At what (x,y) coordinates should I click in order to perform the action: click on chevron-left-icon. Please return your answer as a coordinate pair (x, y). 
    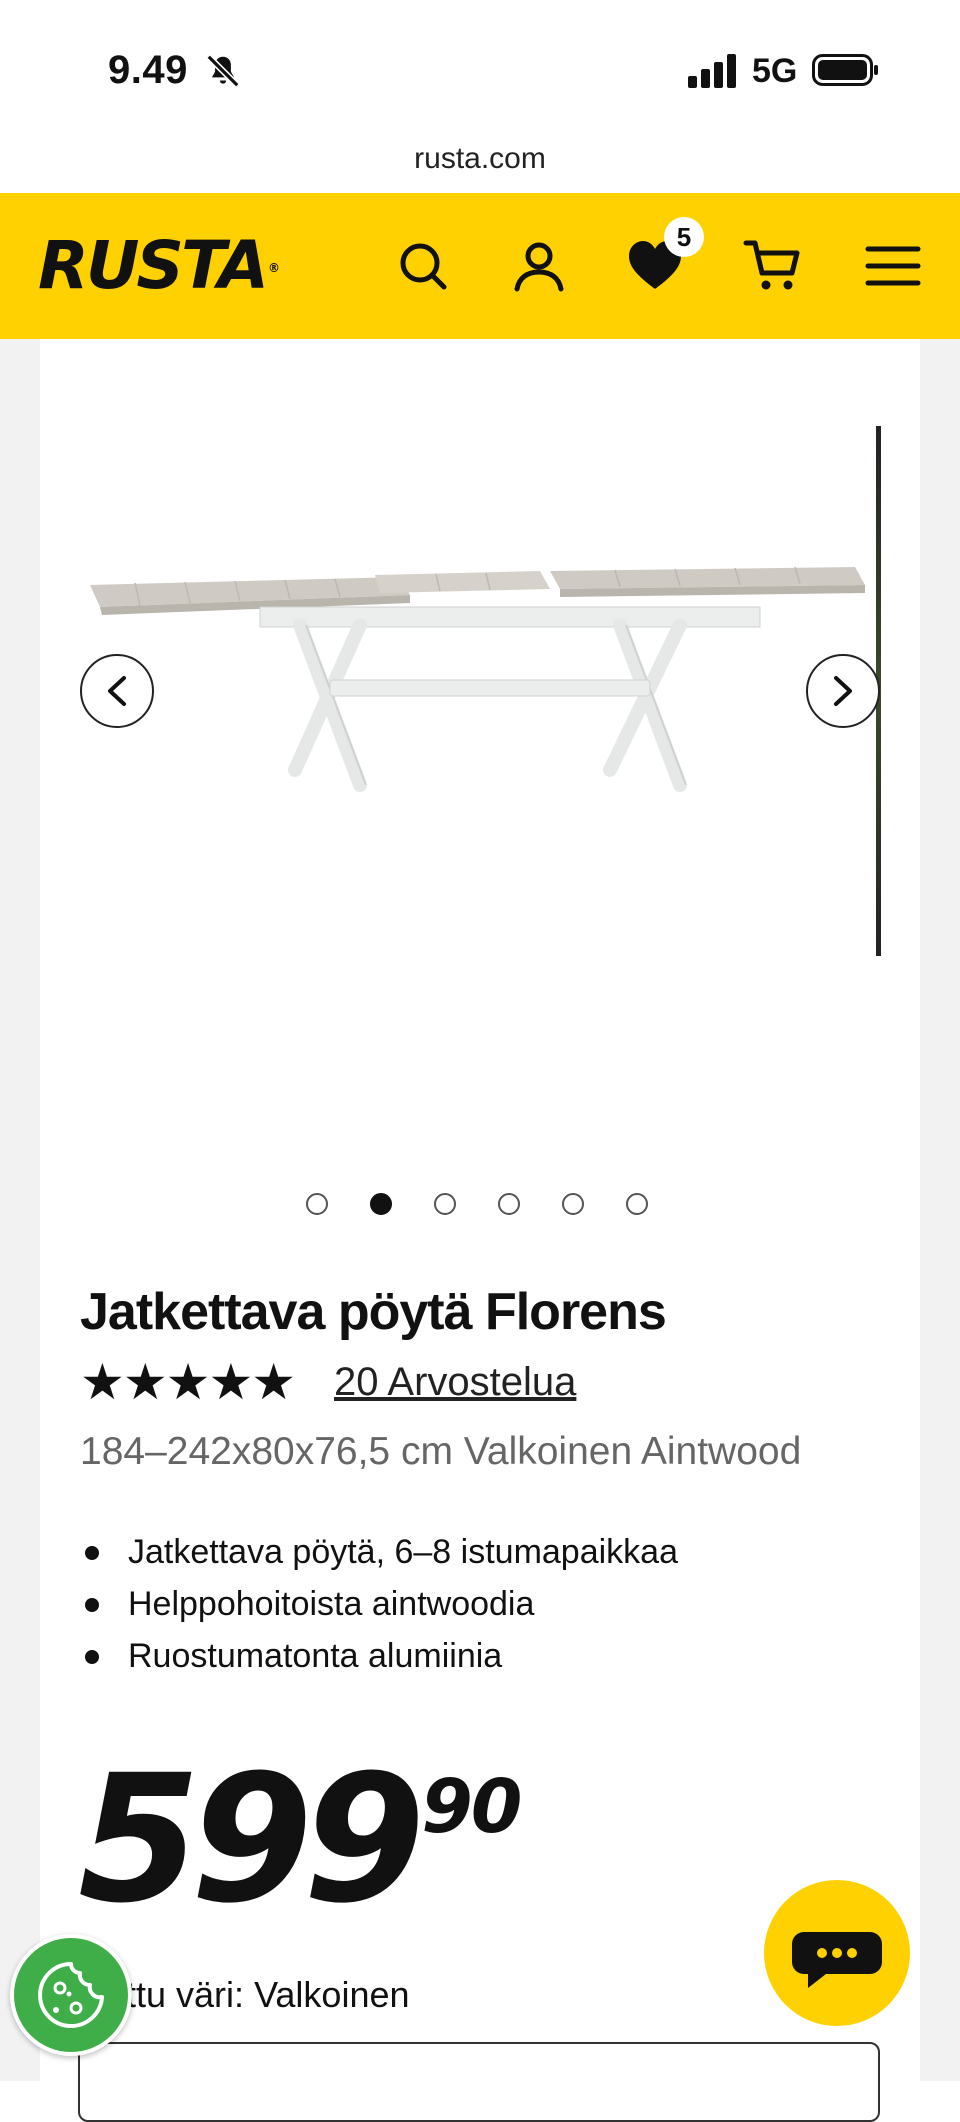
    Looking at the image, I should click on (117, 691).